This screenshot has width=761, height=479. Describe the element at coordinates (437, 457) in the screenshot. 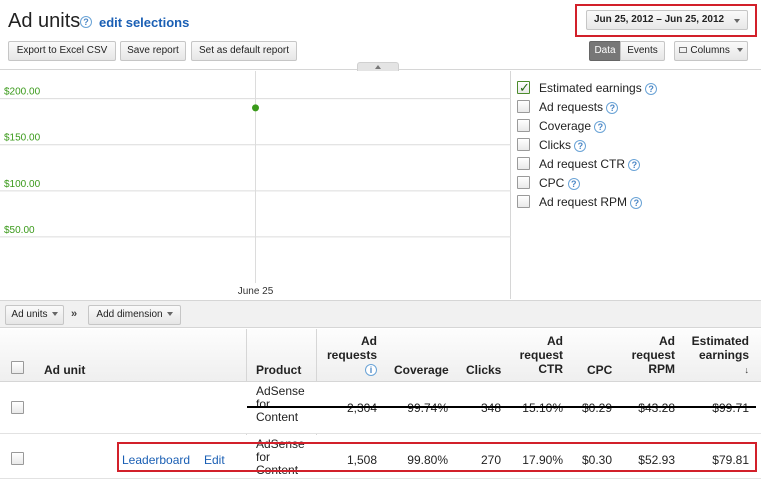

I see `row-highlight-box` at that location.